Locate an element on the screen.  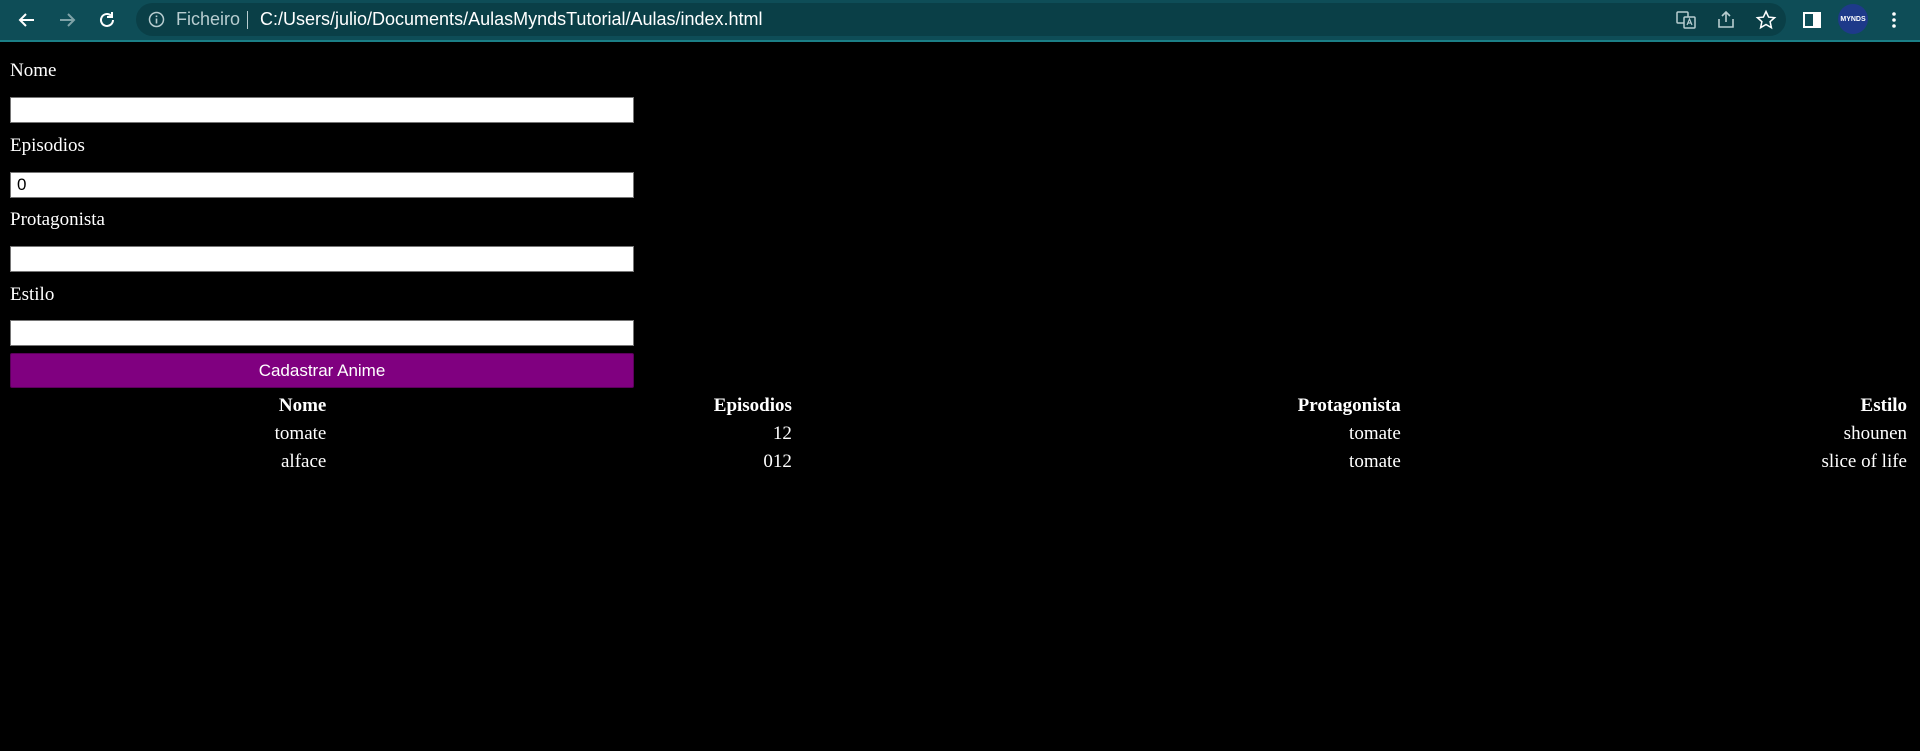
arrow-right-icon is located at coordinates (68, 20).